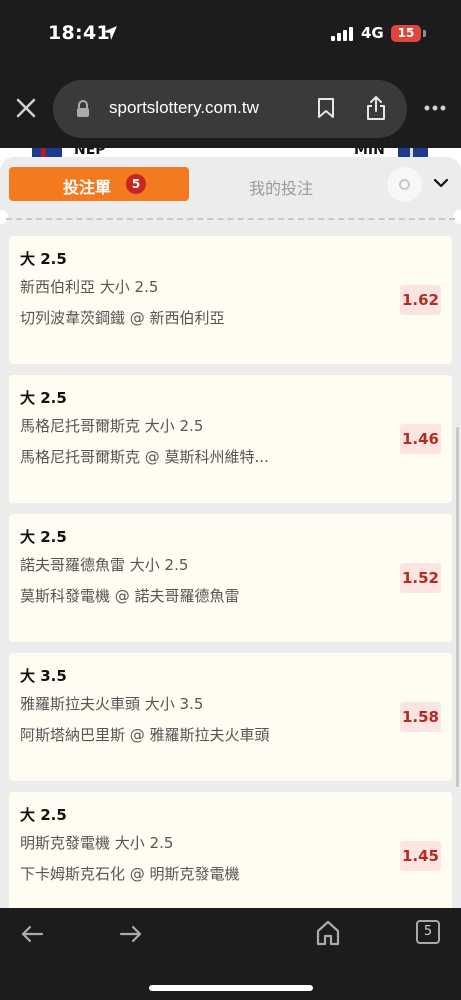 This screenshot has width=461, height=1000. What do you see at coordinates (420, 439) in the screenshot?
I see `bet-odds: 1.46` at bounding box center [420, 439].